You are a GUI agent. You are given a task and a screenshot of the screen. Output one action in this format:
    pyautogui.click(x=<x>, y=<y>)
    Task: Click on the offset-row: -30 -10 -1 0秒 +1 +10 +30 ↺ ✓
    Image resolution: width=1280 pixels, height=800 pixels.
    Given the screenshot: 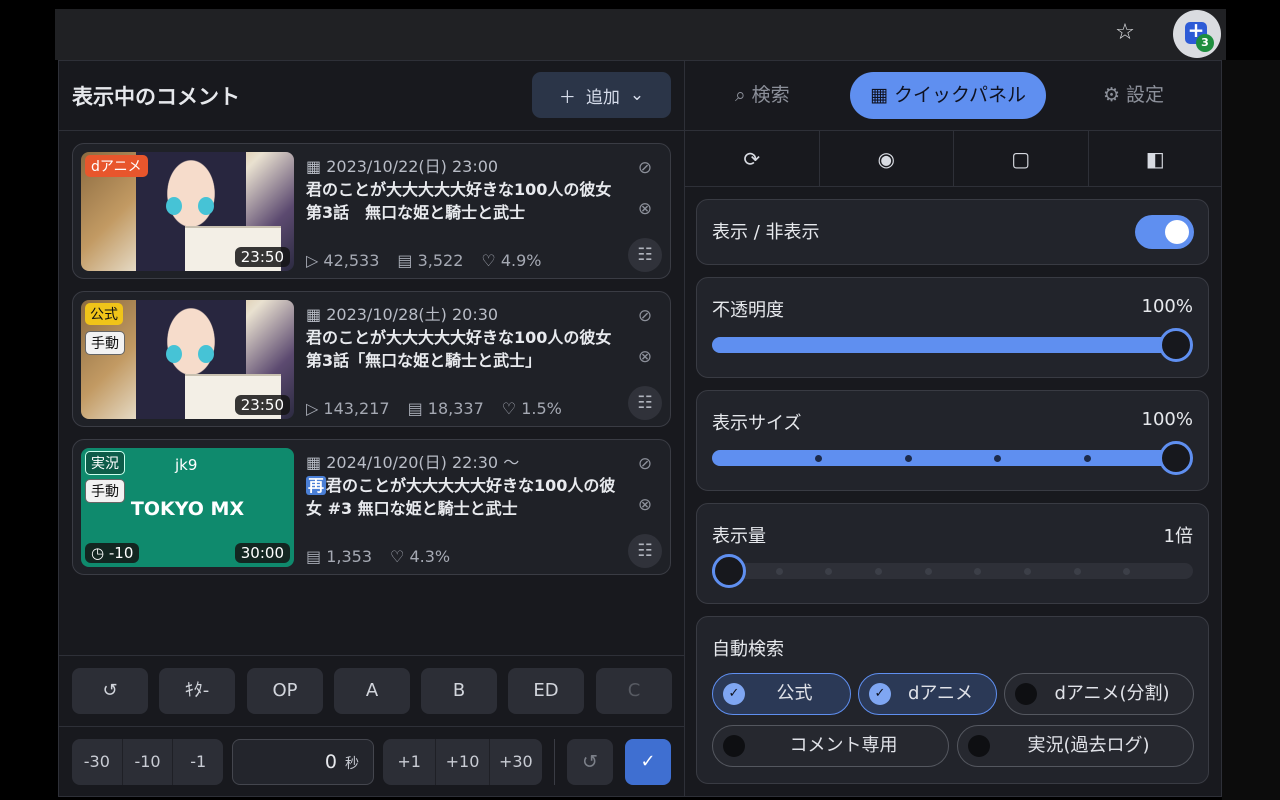 What is the action you would take?
    pyautogui.click(x=371, y=761)
    